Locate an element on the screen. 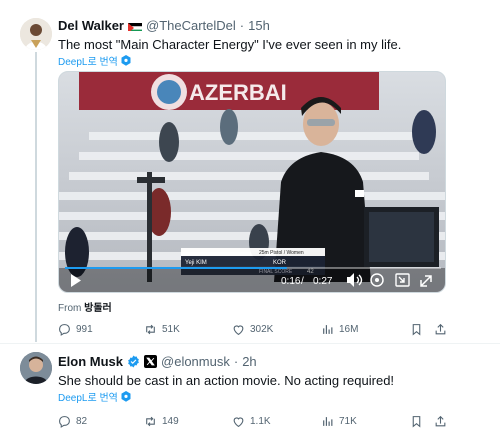 This screenshot has height=439, width=500. like-button: 1.1K is located at coordinates (251, 421).